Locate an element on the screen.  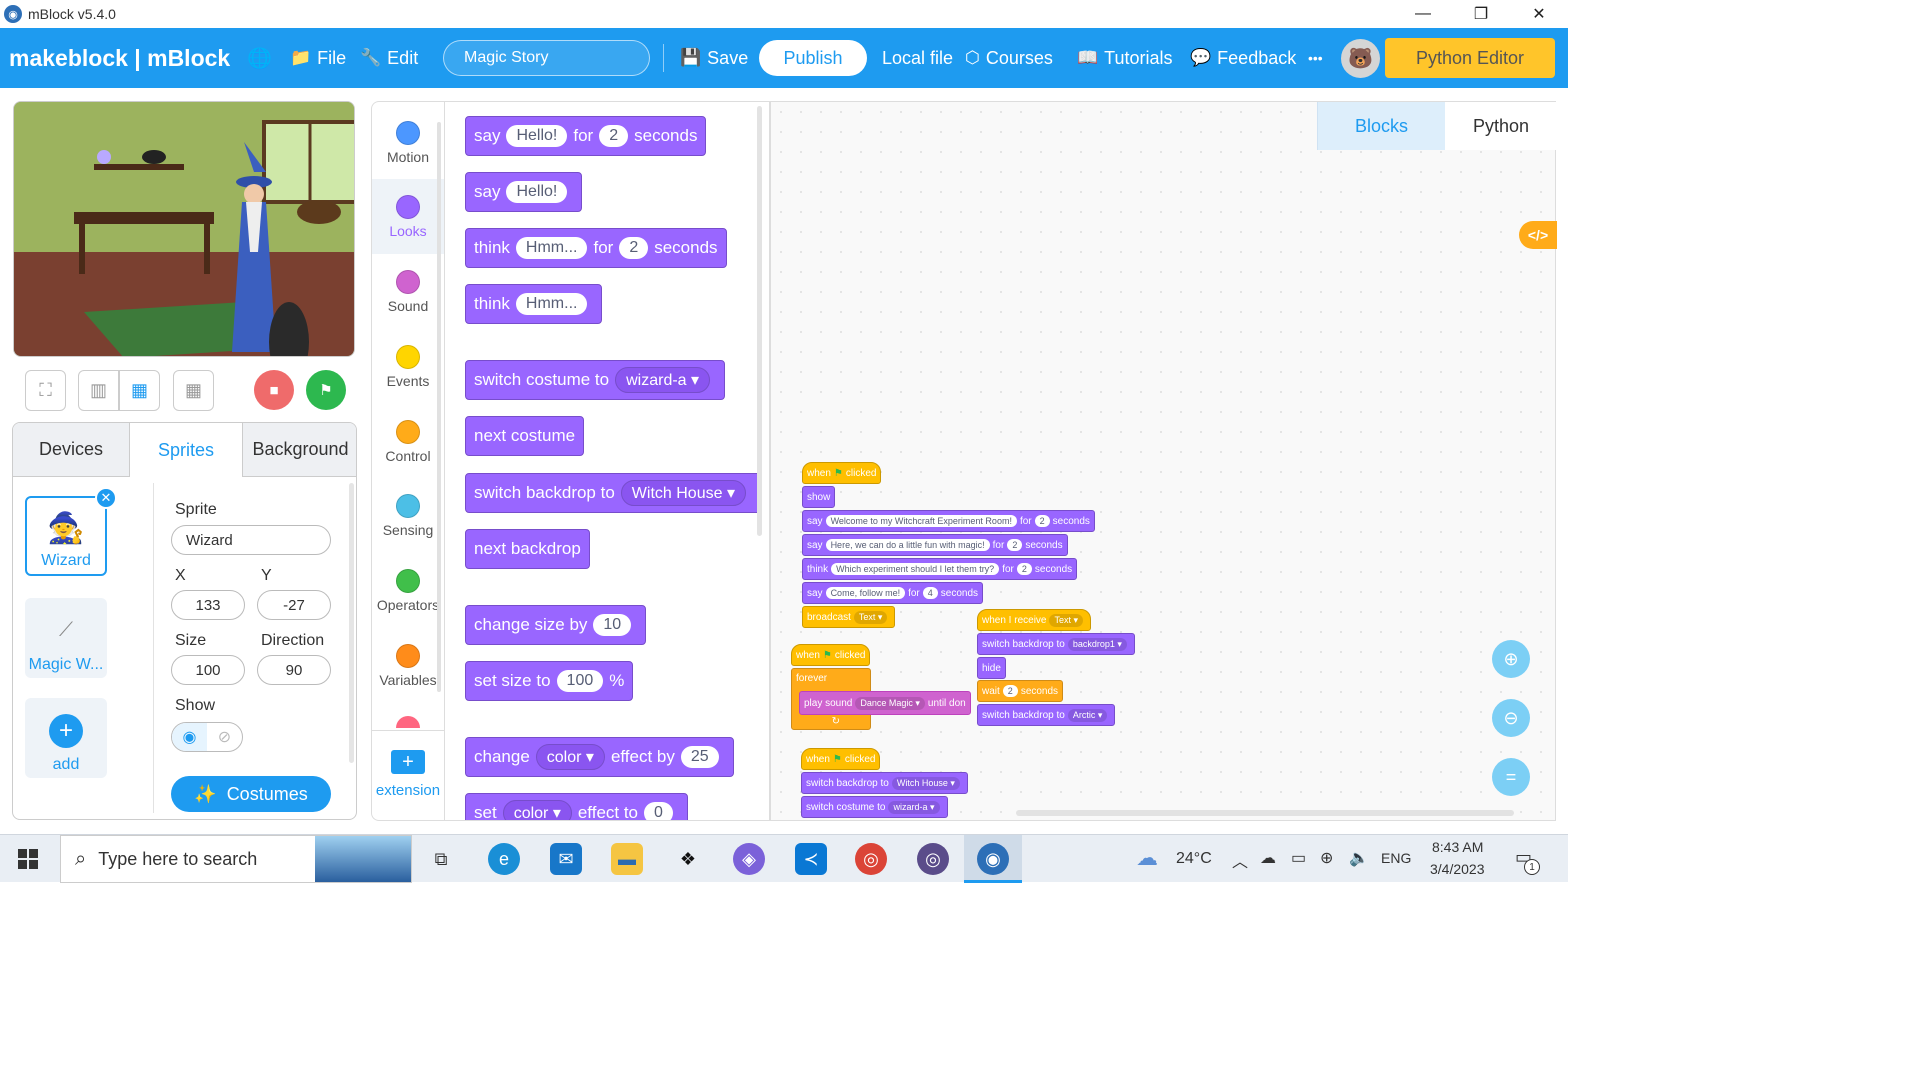
weather-temp: 24°C is located at coordinates (1194, 859).